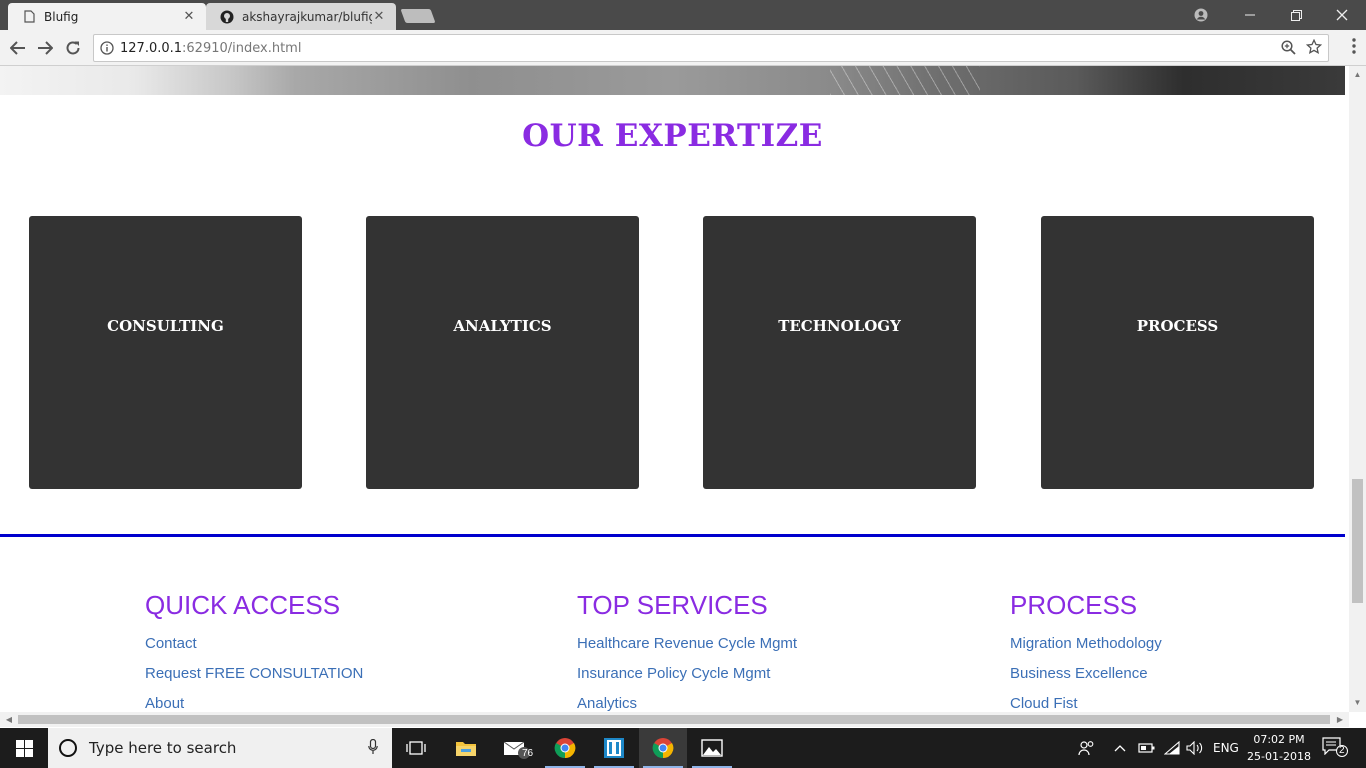 This screenshot has width=1366, height=768. What do you see at coordinates (45, 48) in the screenshot?
I see `forward-icon` at bounding box center [45, 48].